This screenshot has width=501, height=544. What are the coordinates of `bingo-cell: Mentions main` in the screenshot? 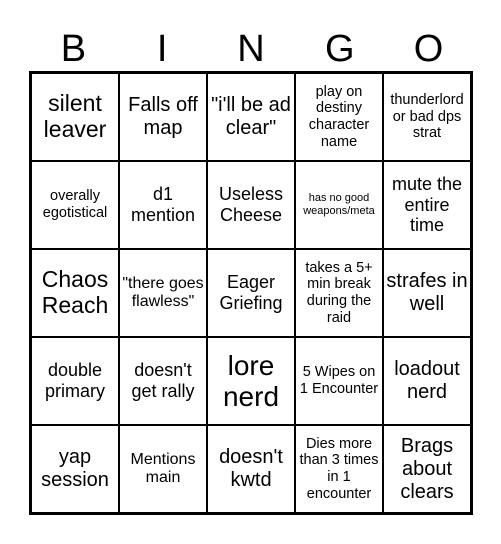 It's located at (163, 469).